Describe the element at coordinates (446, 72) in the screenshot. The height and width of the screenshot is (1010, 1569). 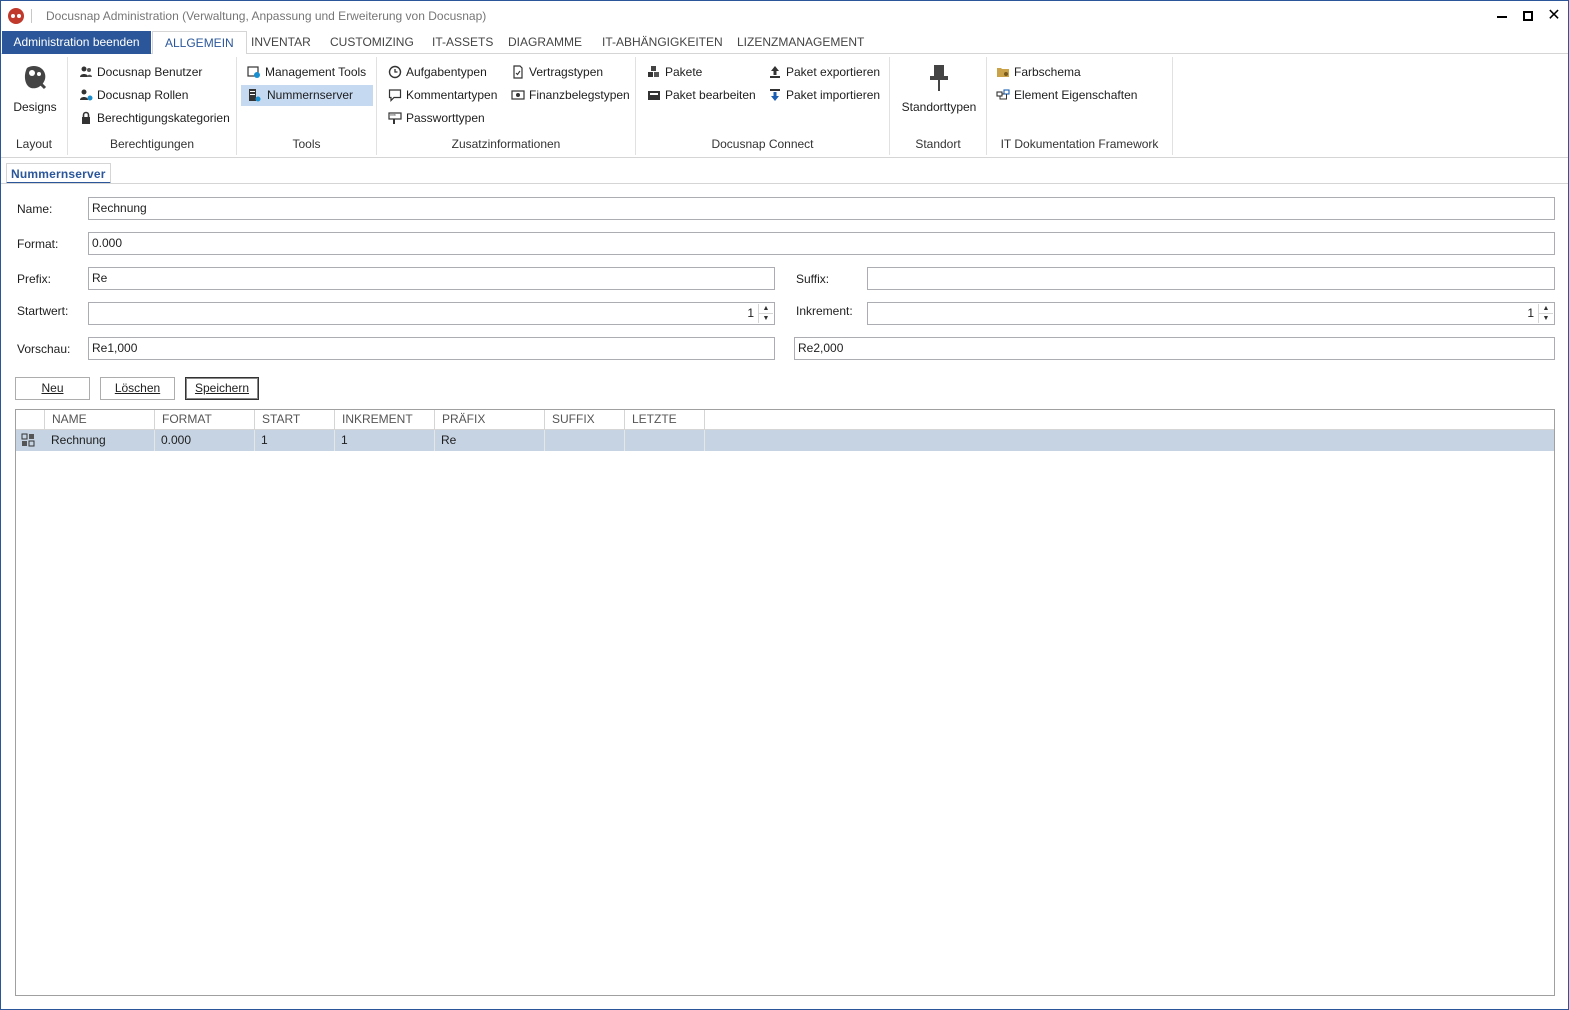
I see `aufgabentypen-label: Aufgabentypen` at that location.